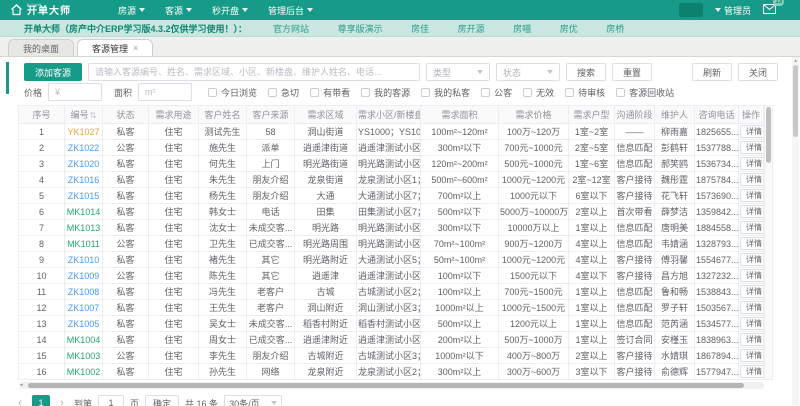 The width and height of the screenshot is (800, 406). What do you see at coordinates (645, 92) in the screenshot?
I see `filter-checkbox: 客源回收站` at bounding box center [645, 92].